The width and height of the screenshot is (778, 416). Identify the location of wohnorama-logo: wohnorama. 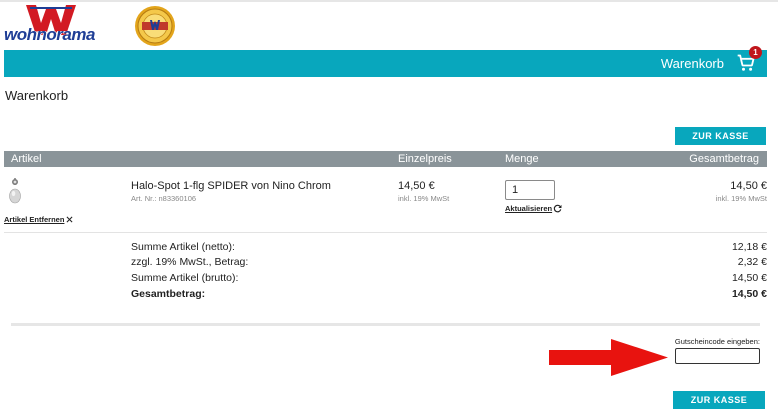
(50, 26).